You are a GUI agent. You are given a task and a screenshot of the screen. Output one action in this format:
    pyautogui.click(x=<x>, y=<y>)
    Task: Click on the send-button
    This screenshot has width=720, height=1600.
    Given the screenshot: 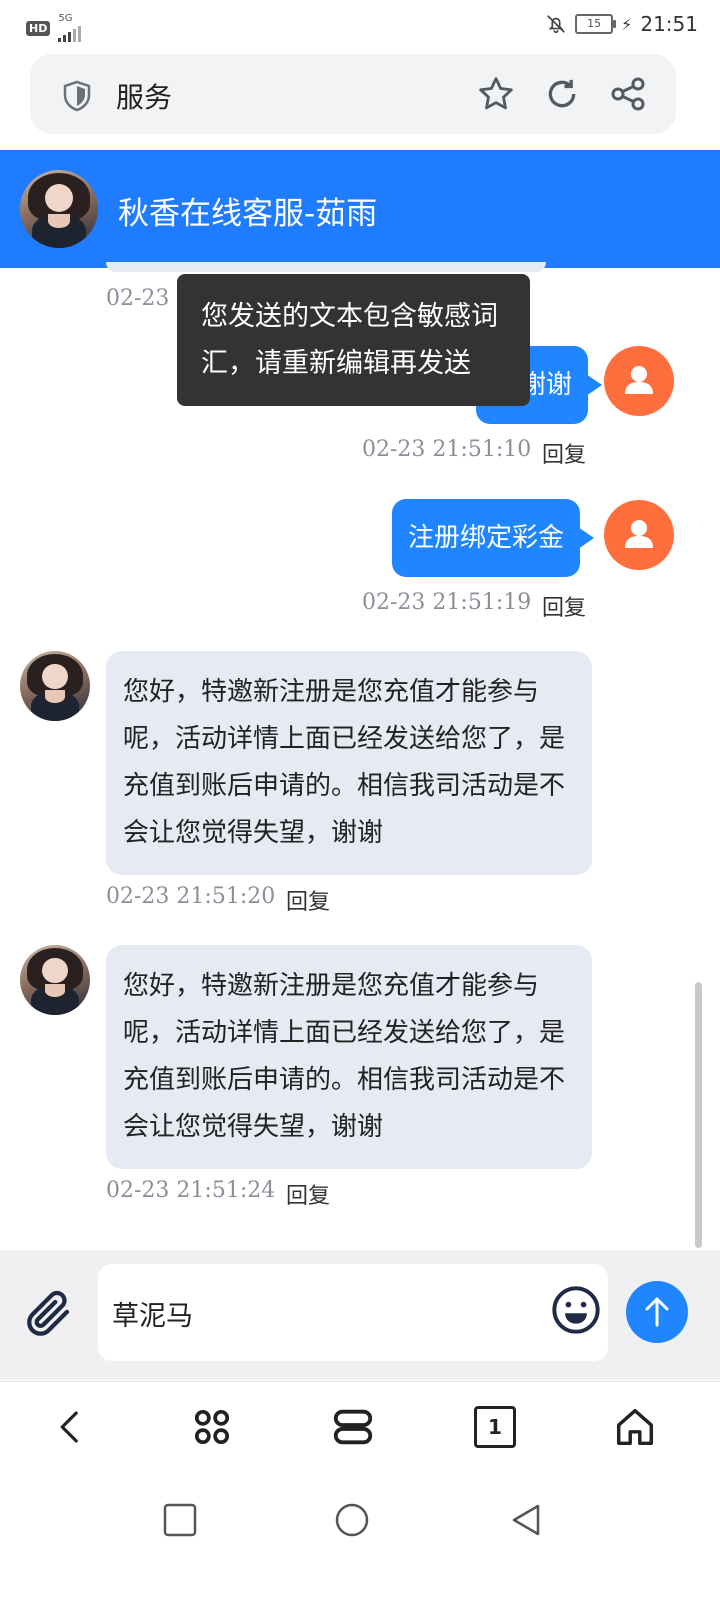 What is the action you would take?
    pyautogui.click(x=657, y=1312)
    